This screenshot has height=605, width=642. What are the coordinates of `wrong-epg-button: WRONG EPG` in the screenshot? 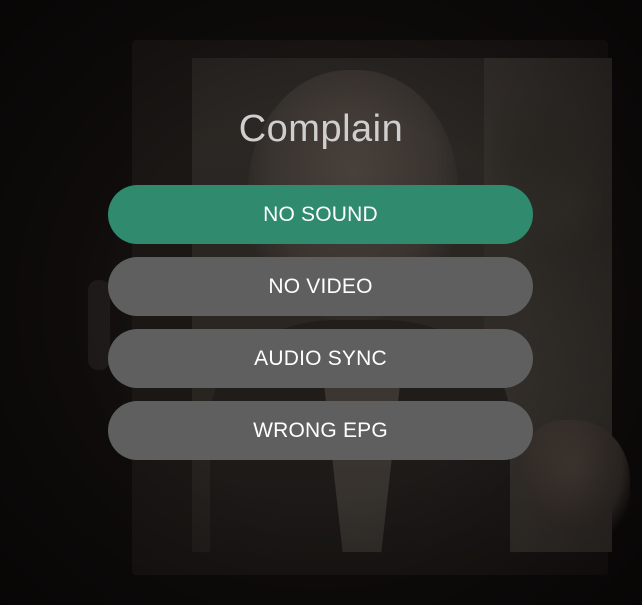 It's located at (320, 430).